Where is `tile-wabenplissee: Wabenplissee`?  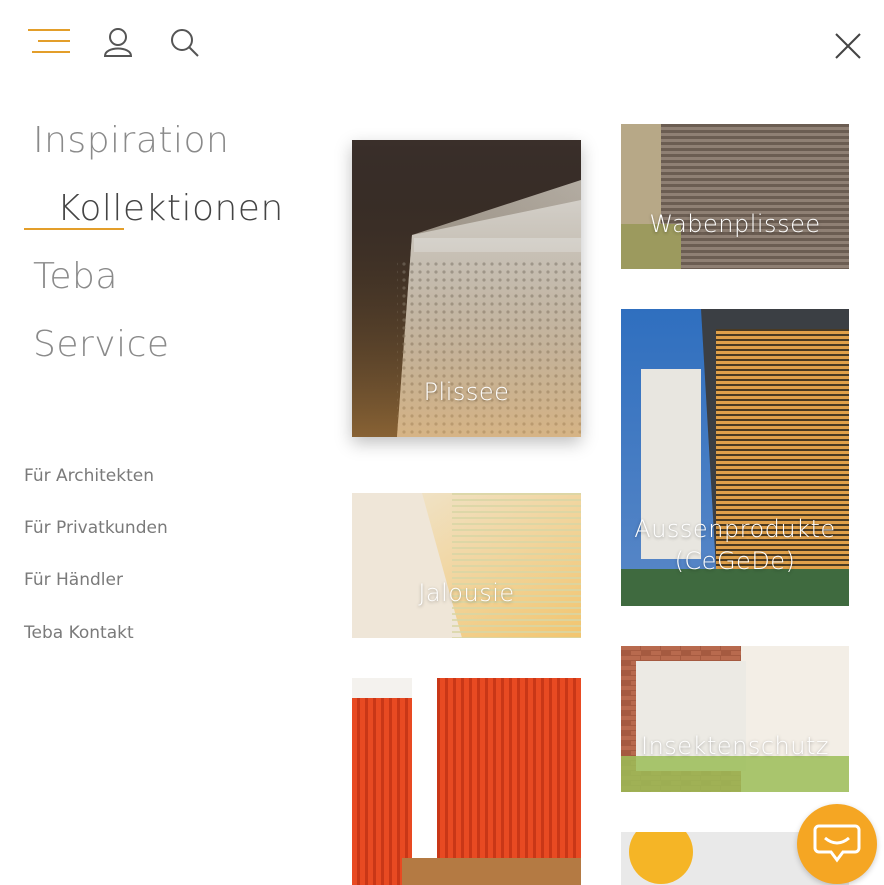
tile-wabenplissee: Wabenplissee is located at coordinates (735, 196).